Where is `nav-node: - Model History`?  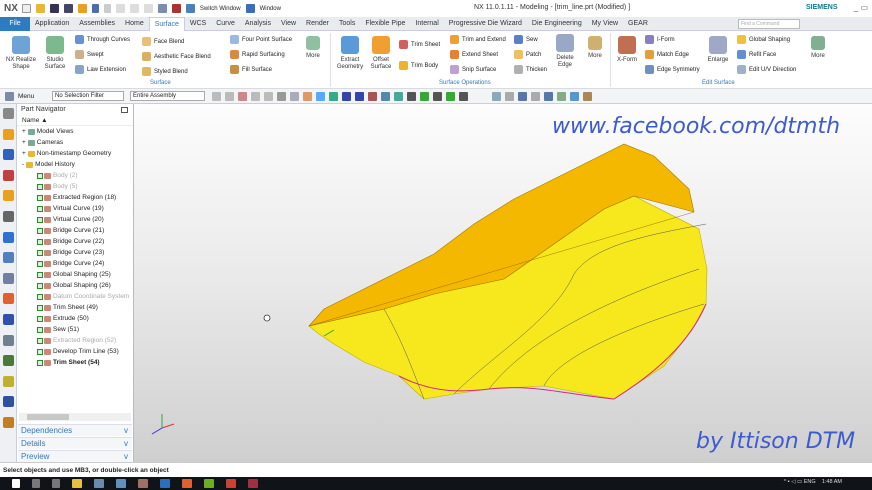
nav-node: - Model History is located at coordinates (75, 164).